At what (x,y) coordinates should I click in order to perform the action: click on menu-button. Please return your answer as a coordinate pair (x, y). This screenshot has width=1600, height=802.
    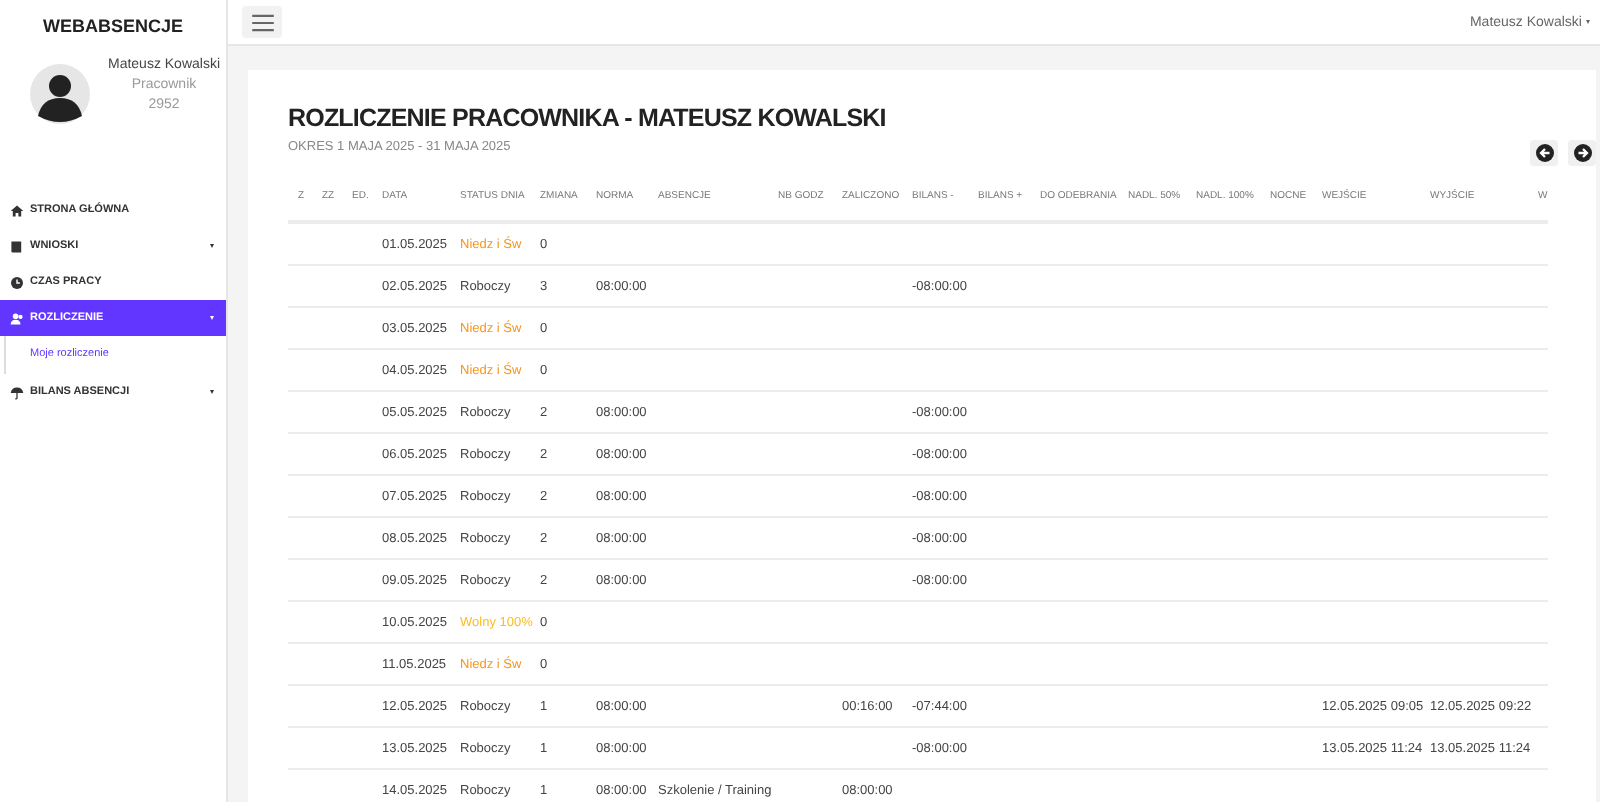
    Looking at the image, I should click on (262, 22).